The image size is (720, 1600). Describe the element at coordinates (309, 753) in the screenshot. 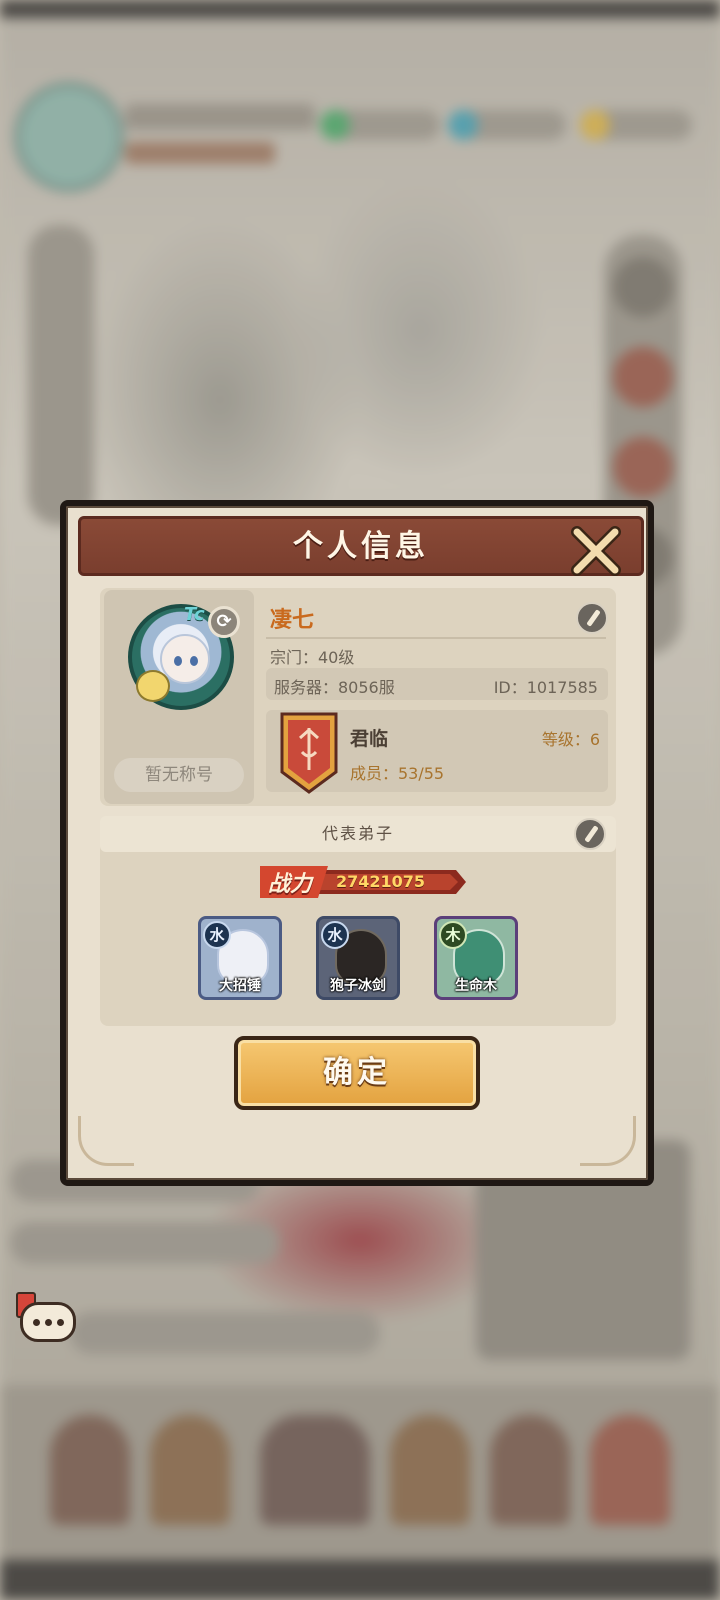

I see `guild-banner-icon` at that location.